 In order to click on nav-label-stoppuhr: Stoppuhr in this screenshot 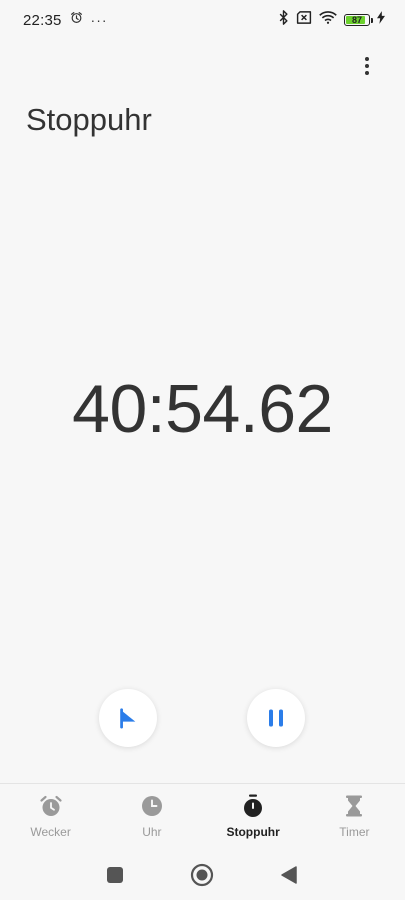, I will do `click(253, 832)`.